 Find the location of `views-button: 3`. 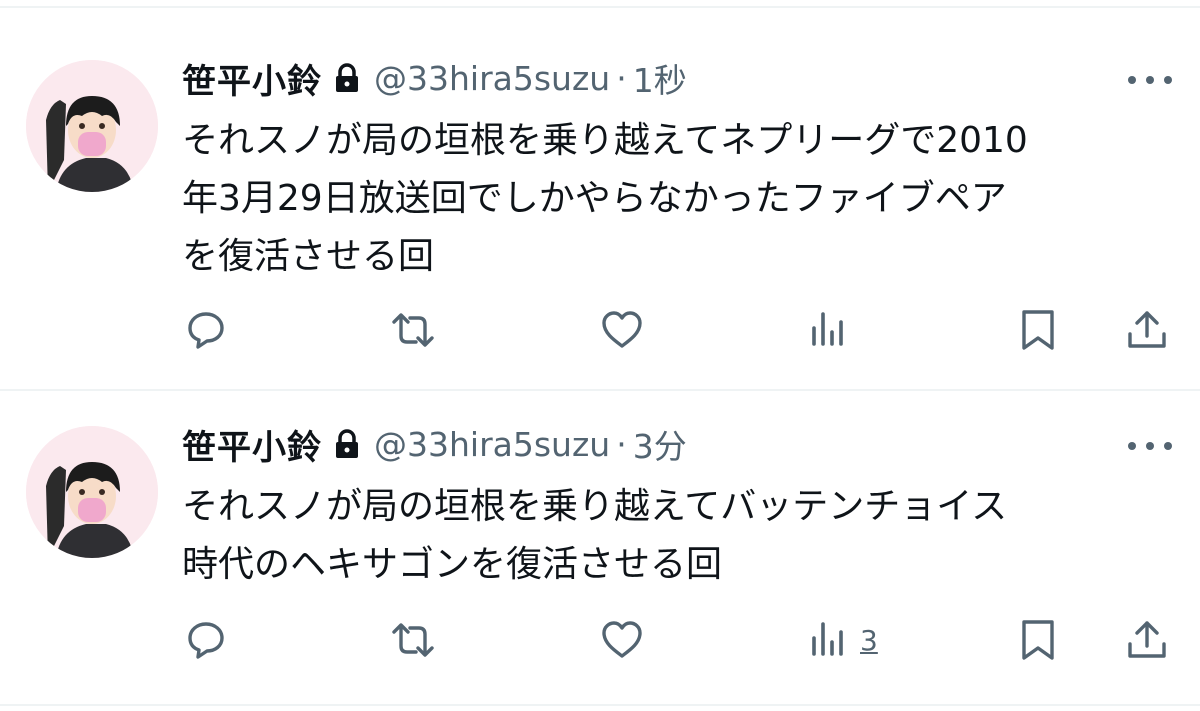

views-button: 3 is located at coordinates (844, 640).